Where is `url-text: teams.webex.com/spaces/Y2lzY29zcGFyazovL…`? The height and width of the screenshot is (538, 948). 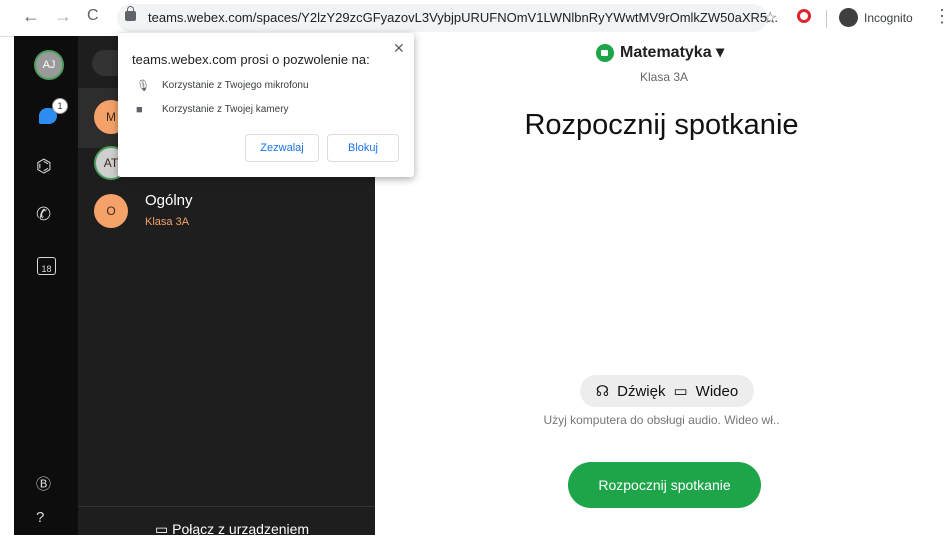 url-text: teams.webex.com/spaces/Y2lzY29zcGFyazovL… is located at coordinates (463, 17).